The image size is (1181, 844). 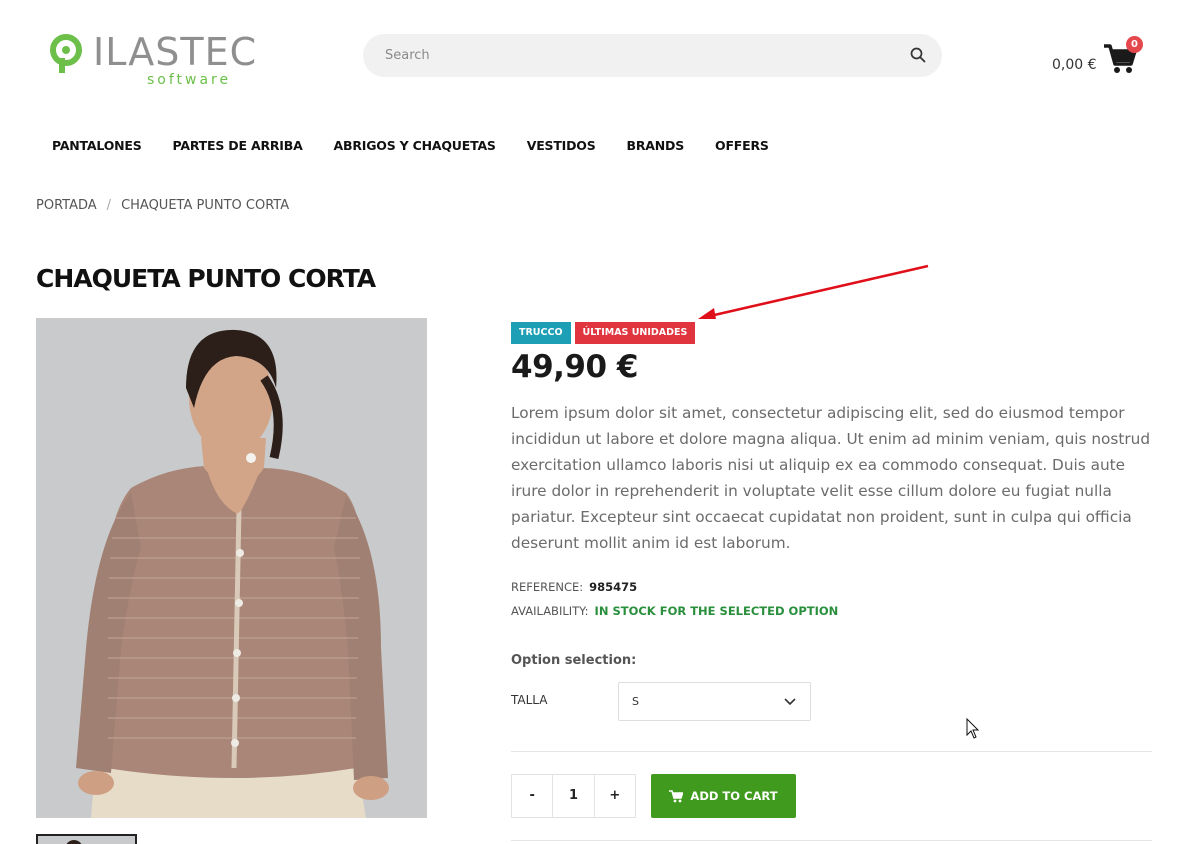 I want to click on reference-label: REFERENCE:, so click(x=547, y=587).